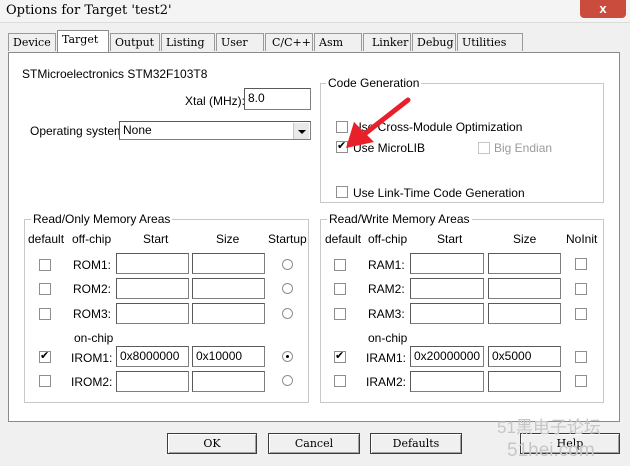 This screenshot has width=630, height=466. I want to click on window-title: Options for Target 'test2', so click(89, 10).